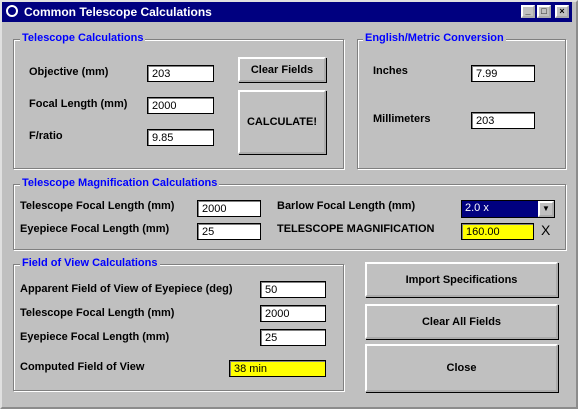  I want to click on magnification-label: TELESCOPE MAGNIFICATION, so click(356, 229).